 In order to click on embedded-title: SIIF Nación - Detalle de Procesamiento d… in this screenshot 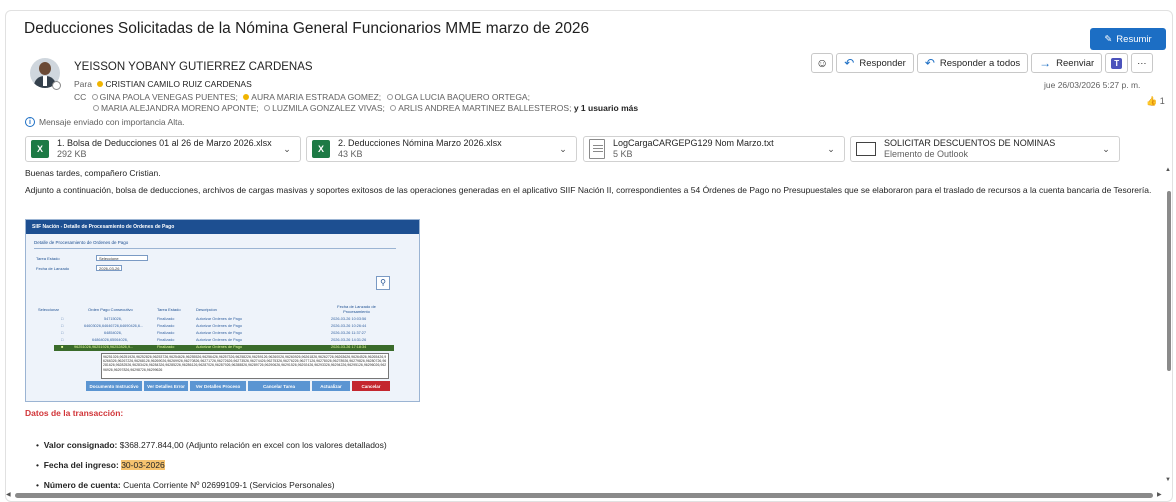, I will do `click(222, 227)`.